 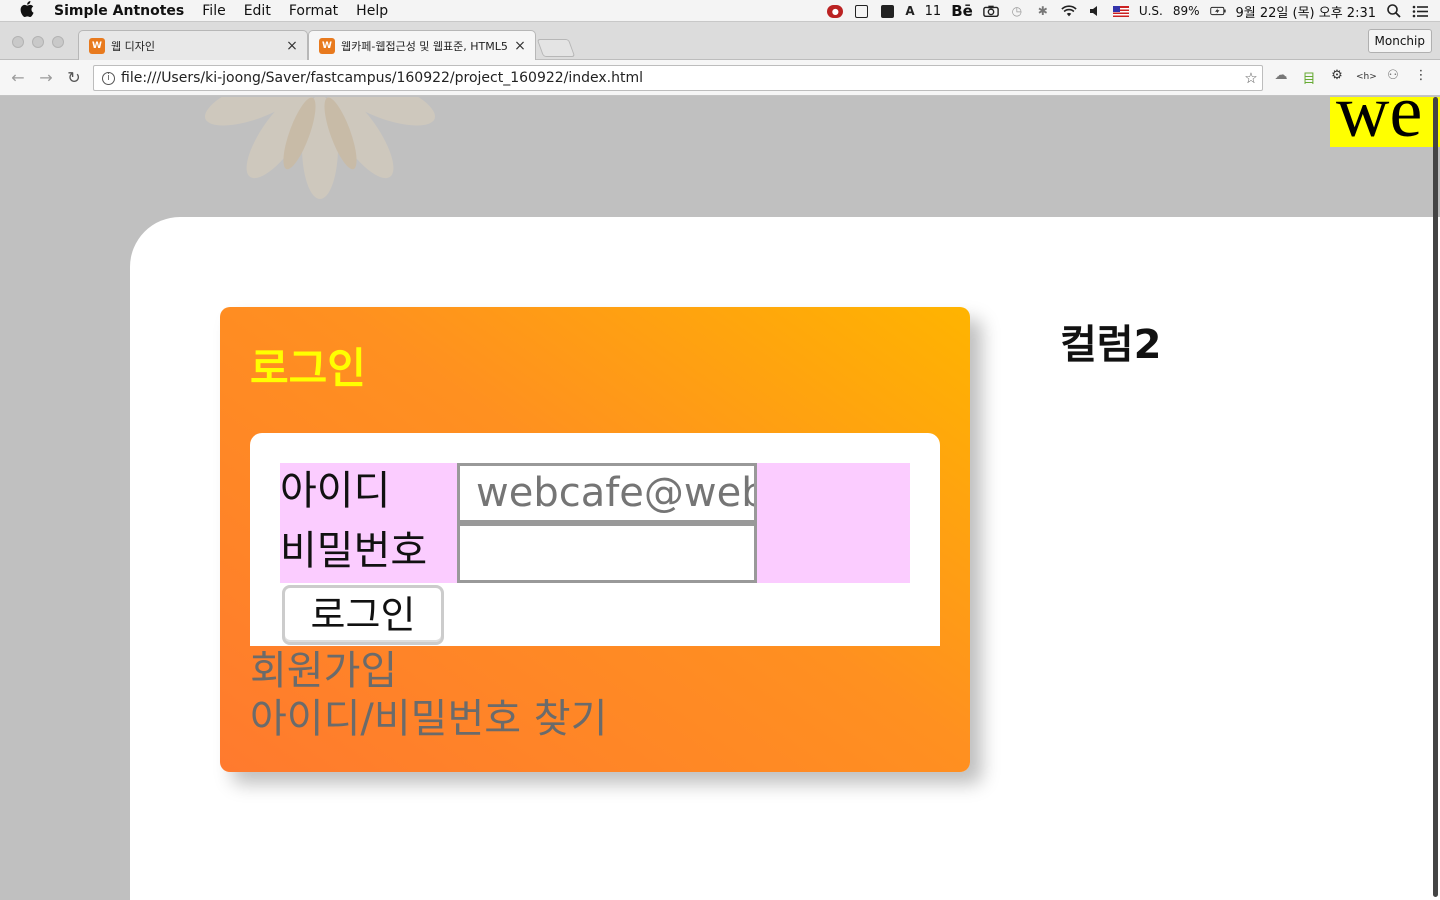 I want to click on password-input, so click(x=607, y=553).